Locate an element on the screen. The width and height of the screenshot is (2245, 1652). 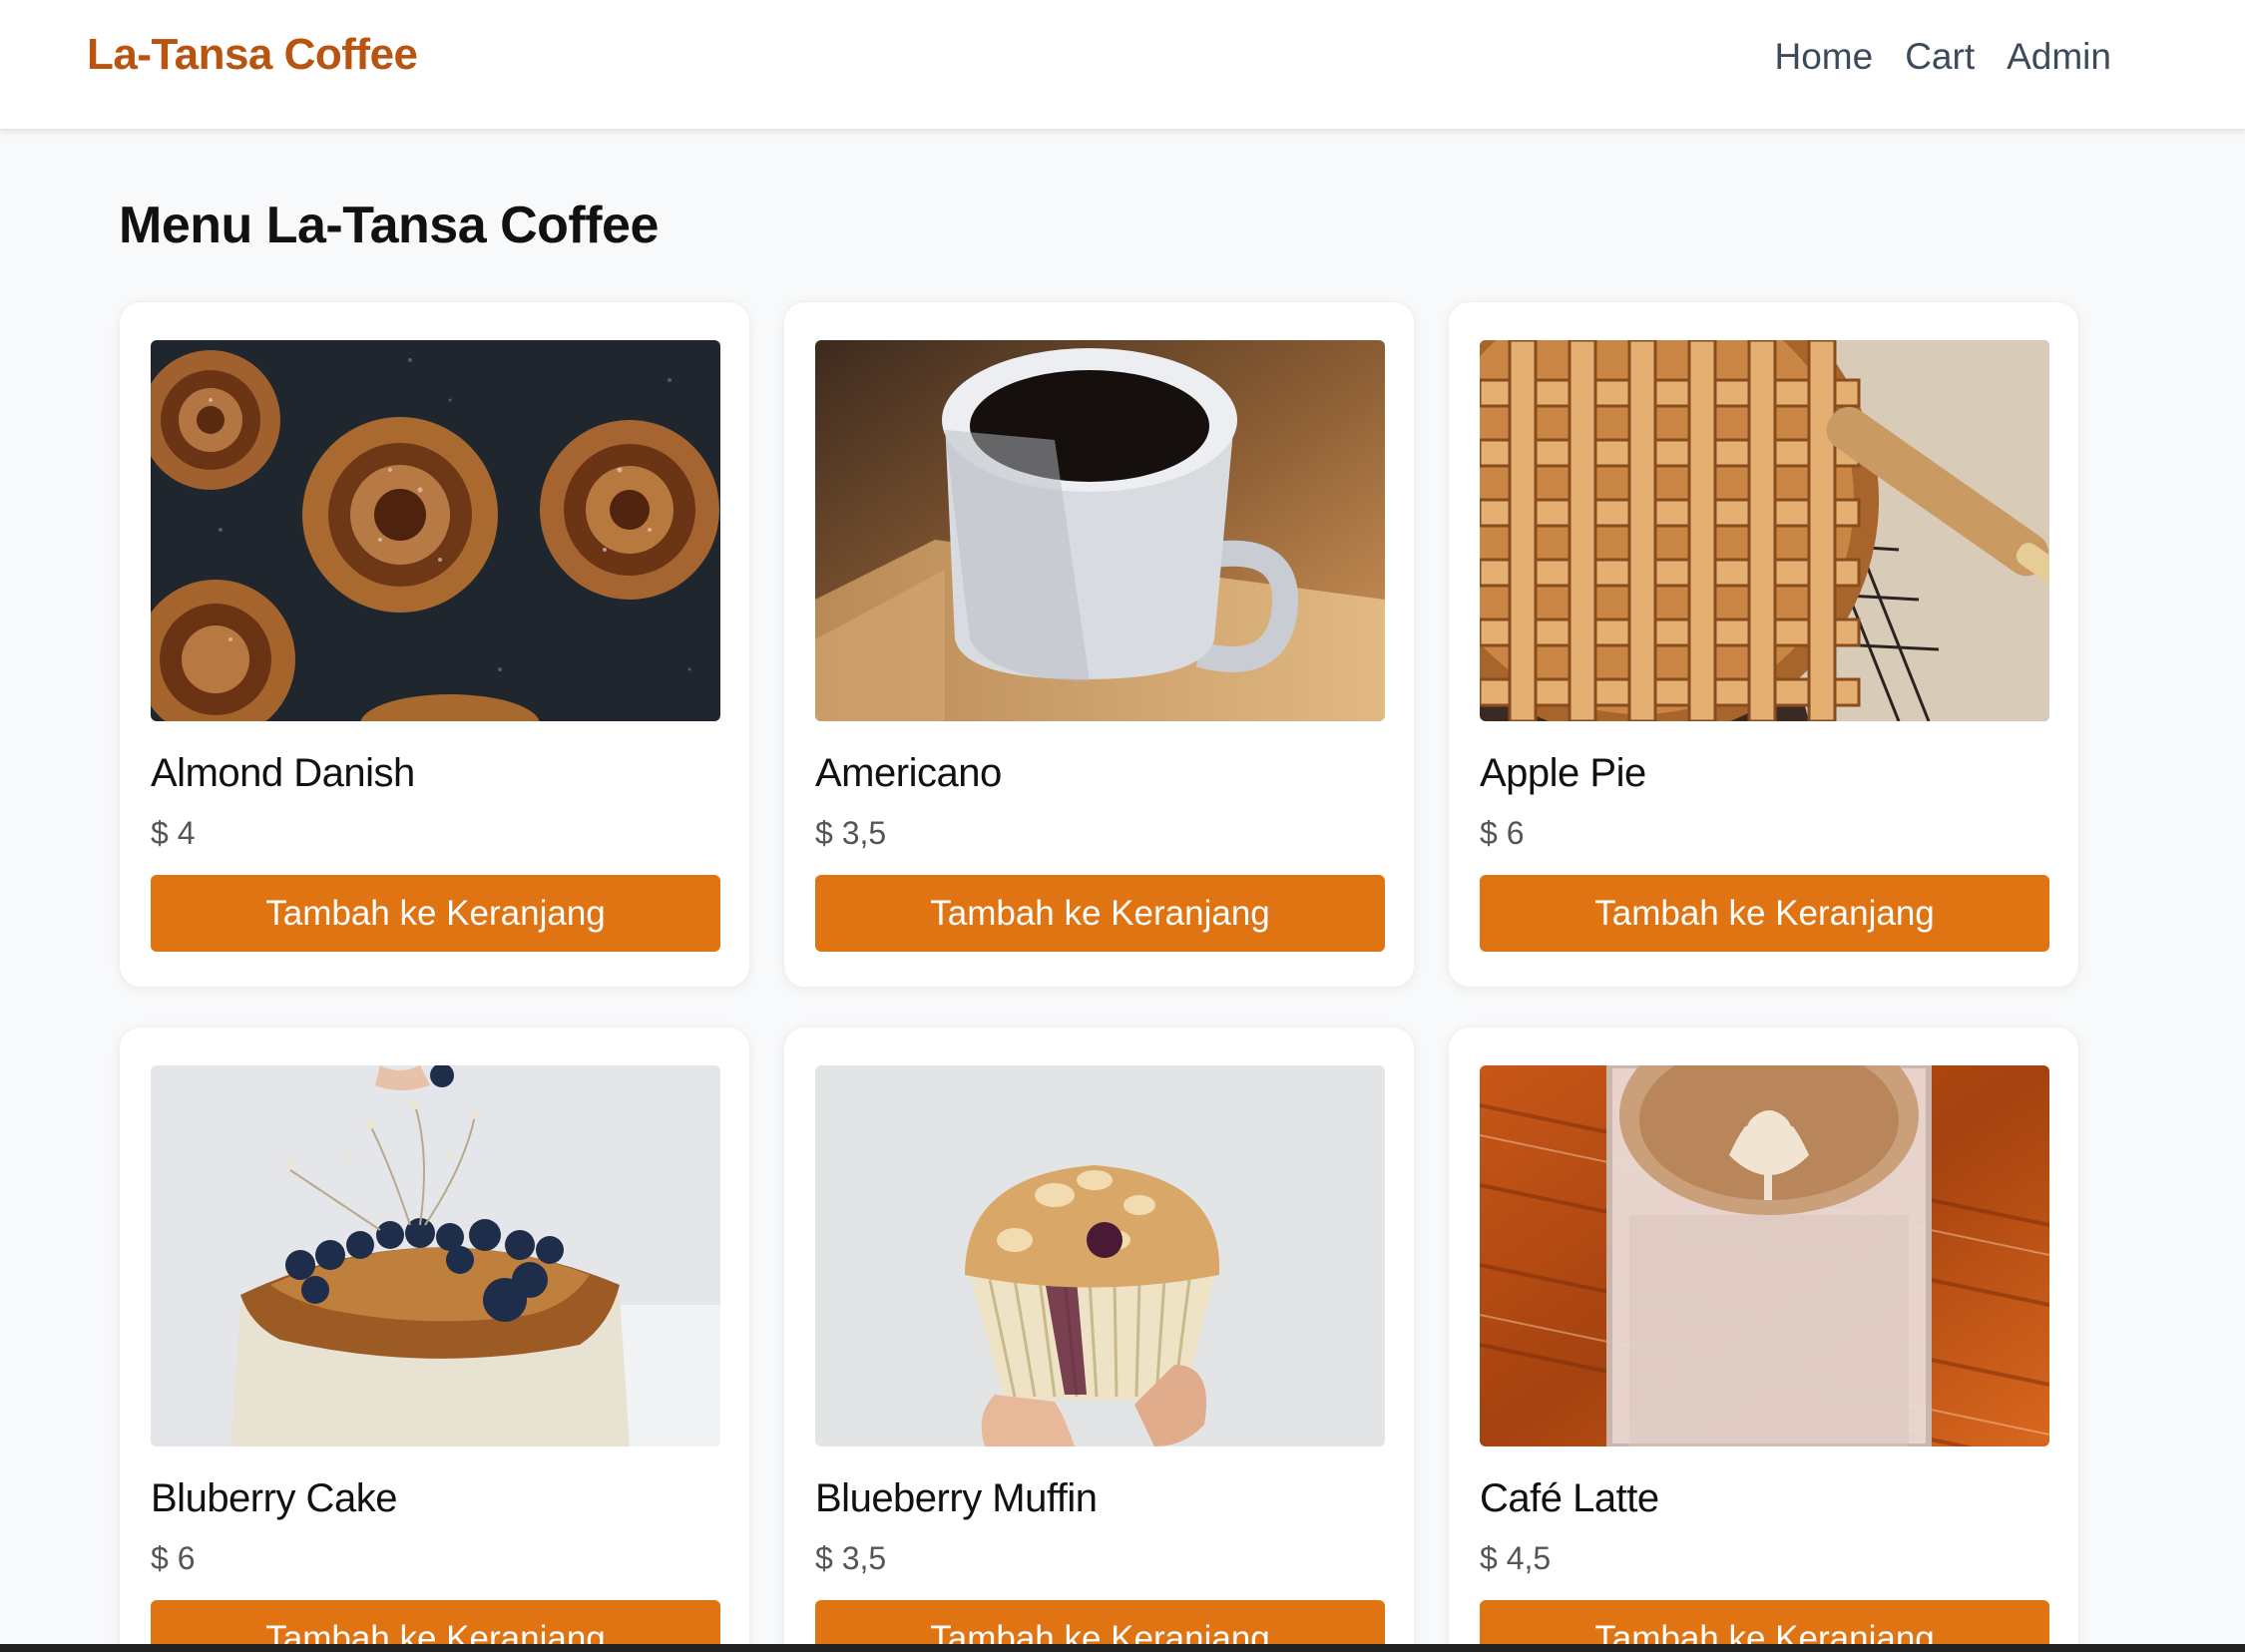
product-image-muffin is located at coordinates (1100, 1255).